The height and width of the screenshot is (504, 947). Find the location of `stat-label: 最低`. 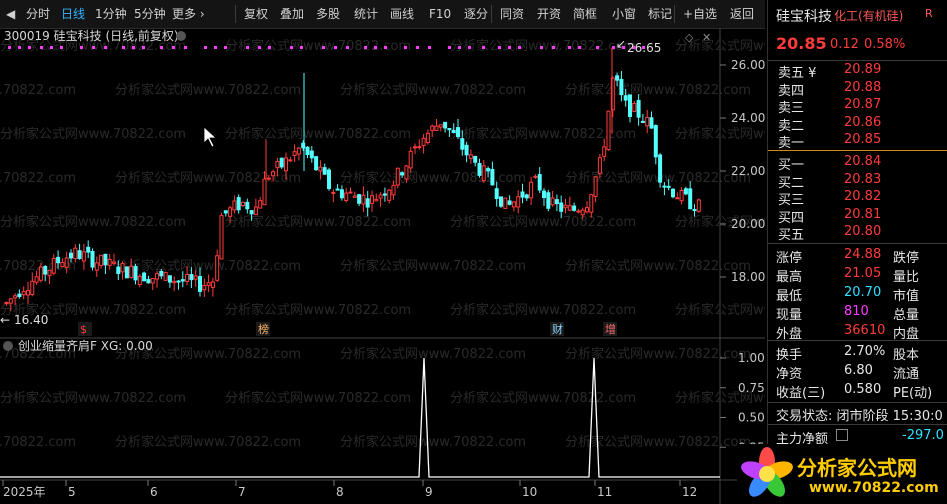

stat-label: 最低 is located at coordinates (789, 296).